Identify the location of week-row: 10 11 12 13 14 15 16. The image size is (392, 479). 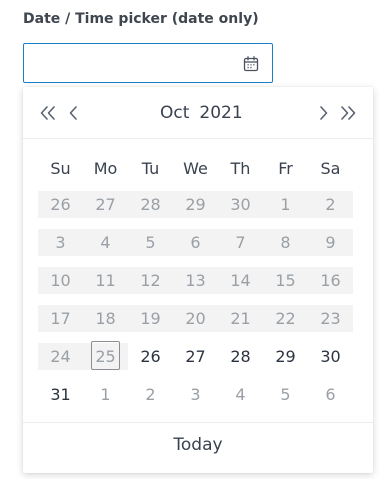
(195, 280).